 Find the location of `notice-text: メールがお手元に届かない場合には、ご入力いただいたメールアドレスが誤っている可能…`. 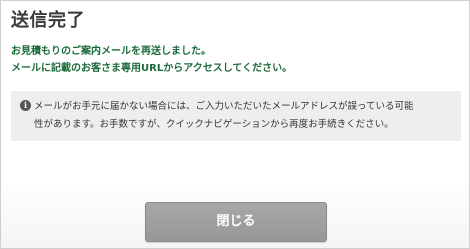

notice-text: メールがお手元に届かない場合には、ご入力いただいたメールアドレスが誤っている可能… is located at coordinates (244, 116).